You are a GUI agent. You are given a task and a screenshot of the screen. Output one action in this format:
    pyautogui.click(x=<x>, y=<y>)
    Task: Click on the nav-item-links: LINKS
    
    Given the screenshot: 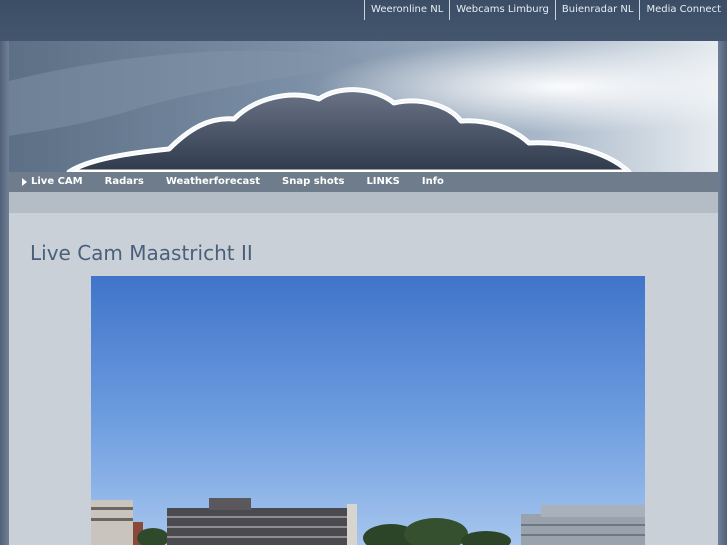 What is the action you would take?
    pyautogui.click(x=382, y=182)
    